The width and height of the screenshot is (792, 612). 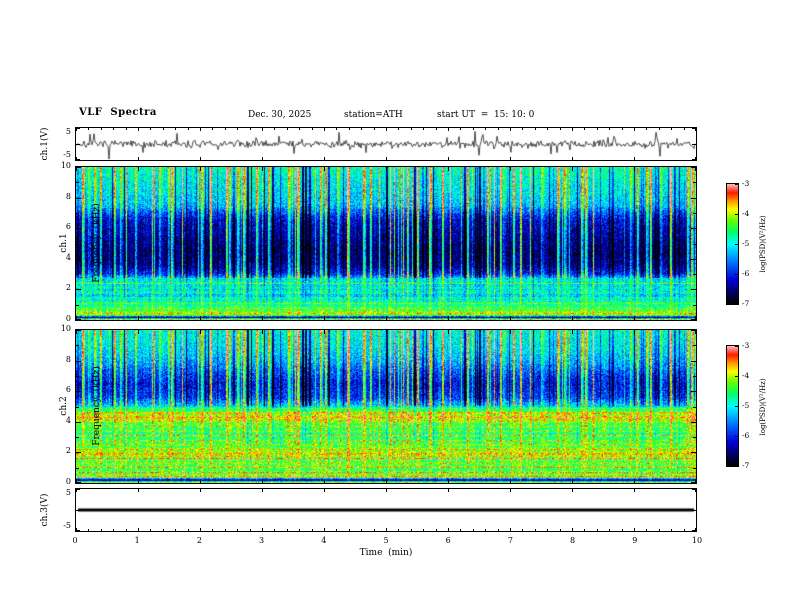 I want to click on x-tick-label: 4, so click(x=324, y=540).